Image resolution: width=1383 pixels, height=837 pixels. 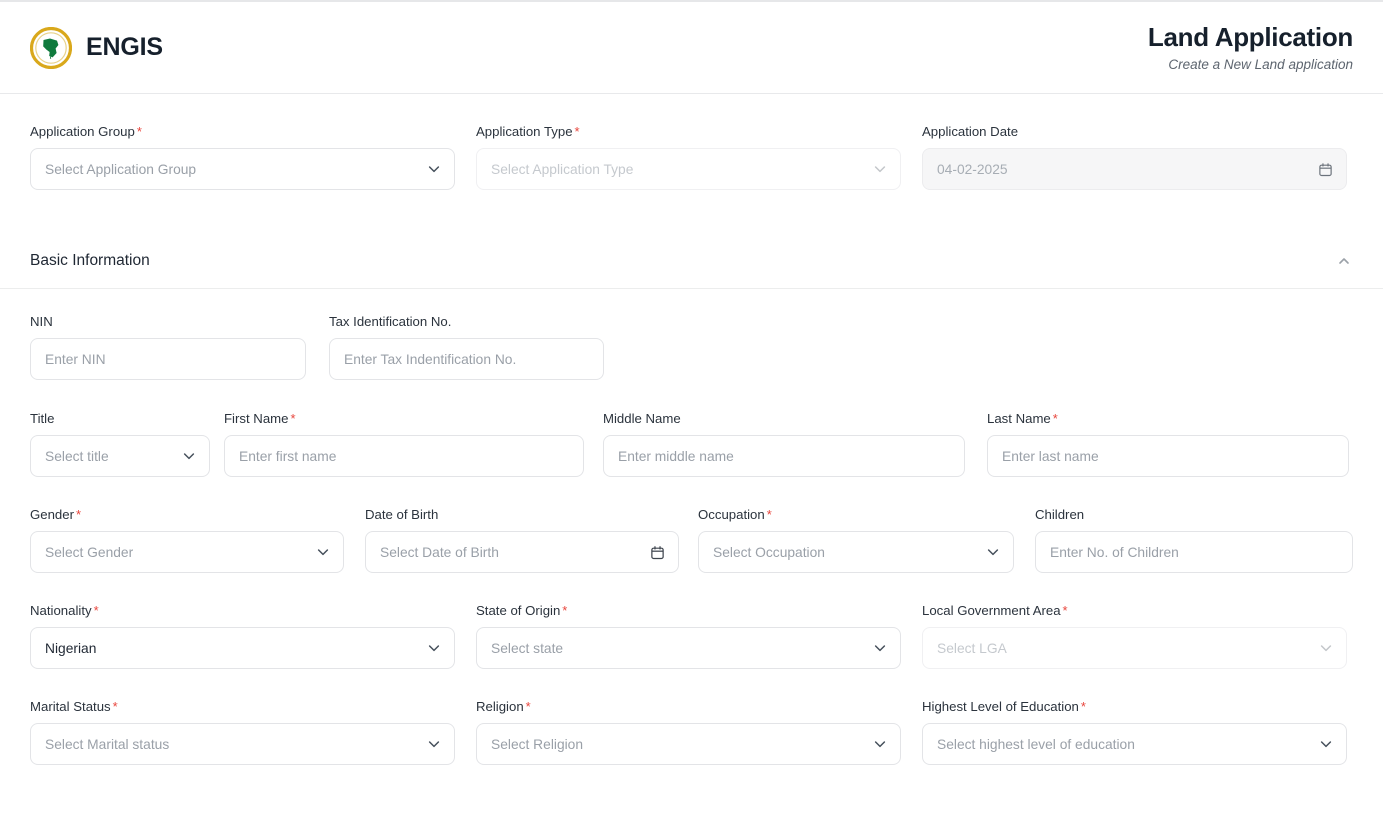 I want to click on field-title: Title Select title, so click(x=120, y=444).